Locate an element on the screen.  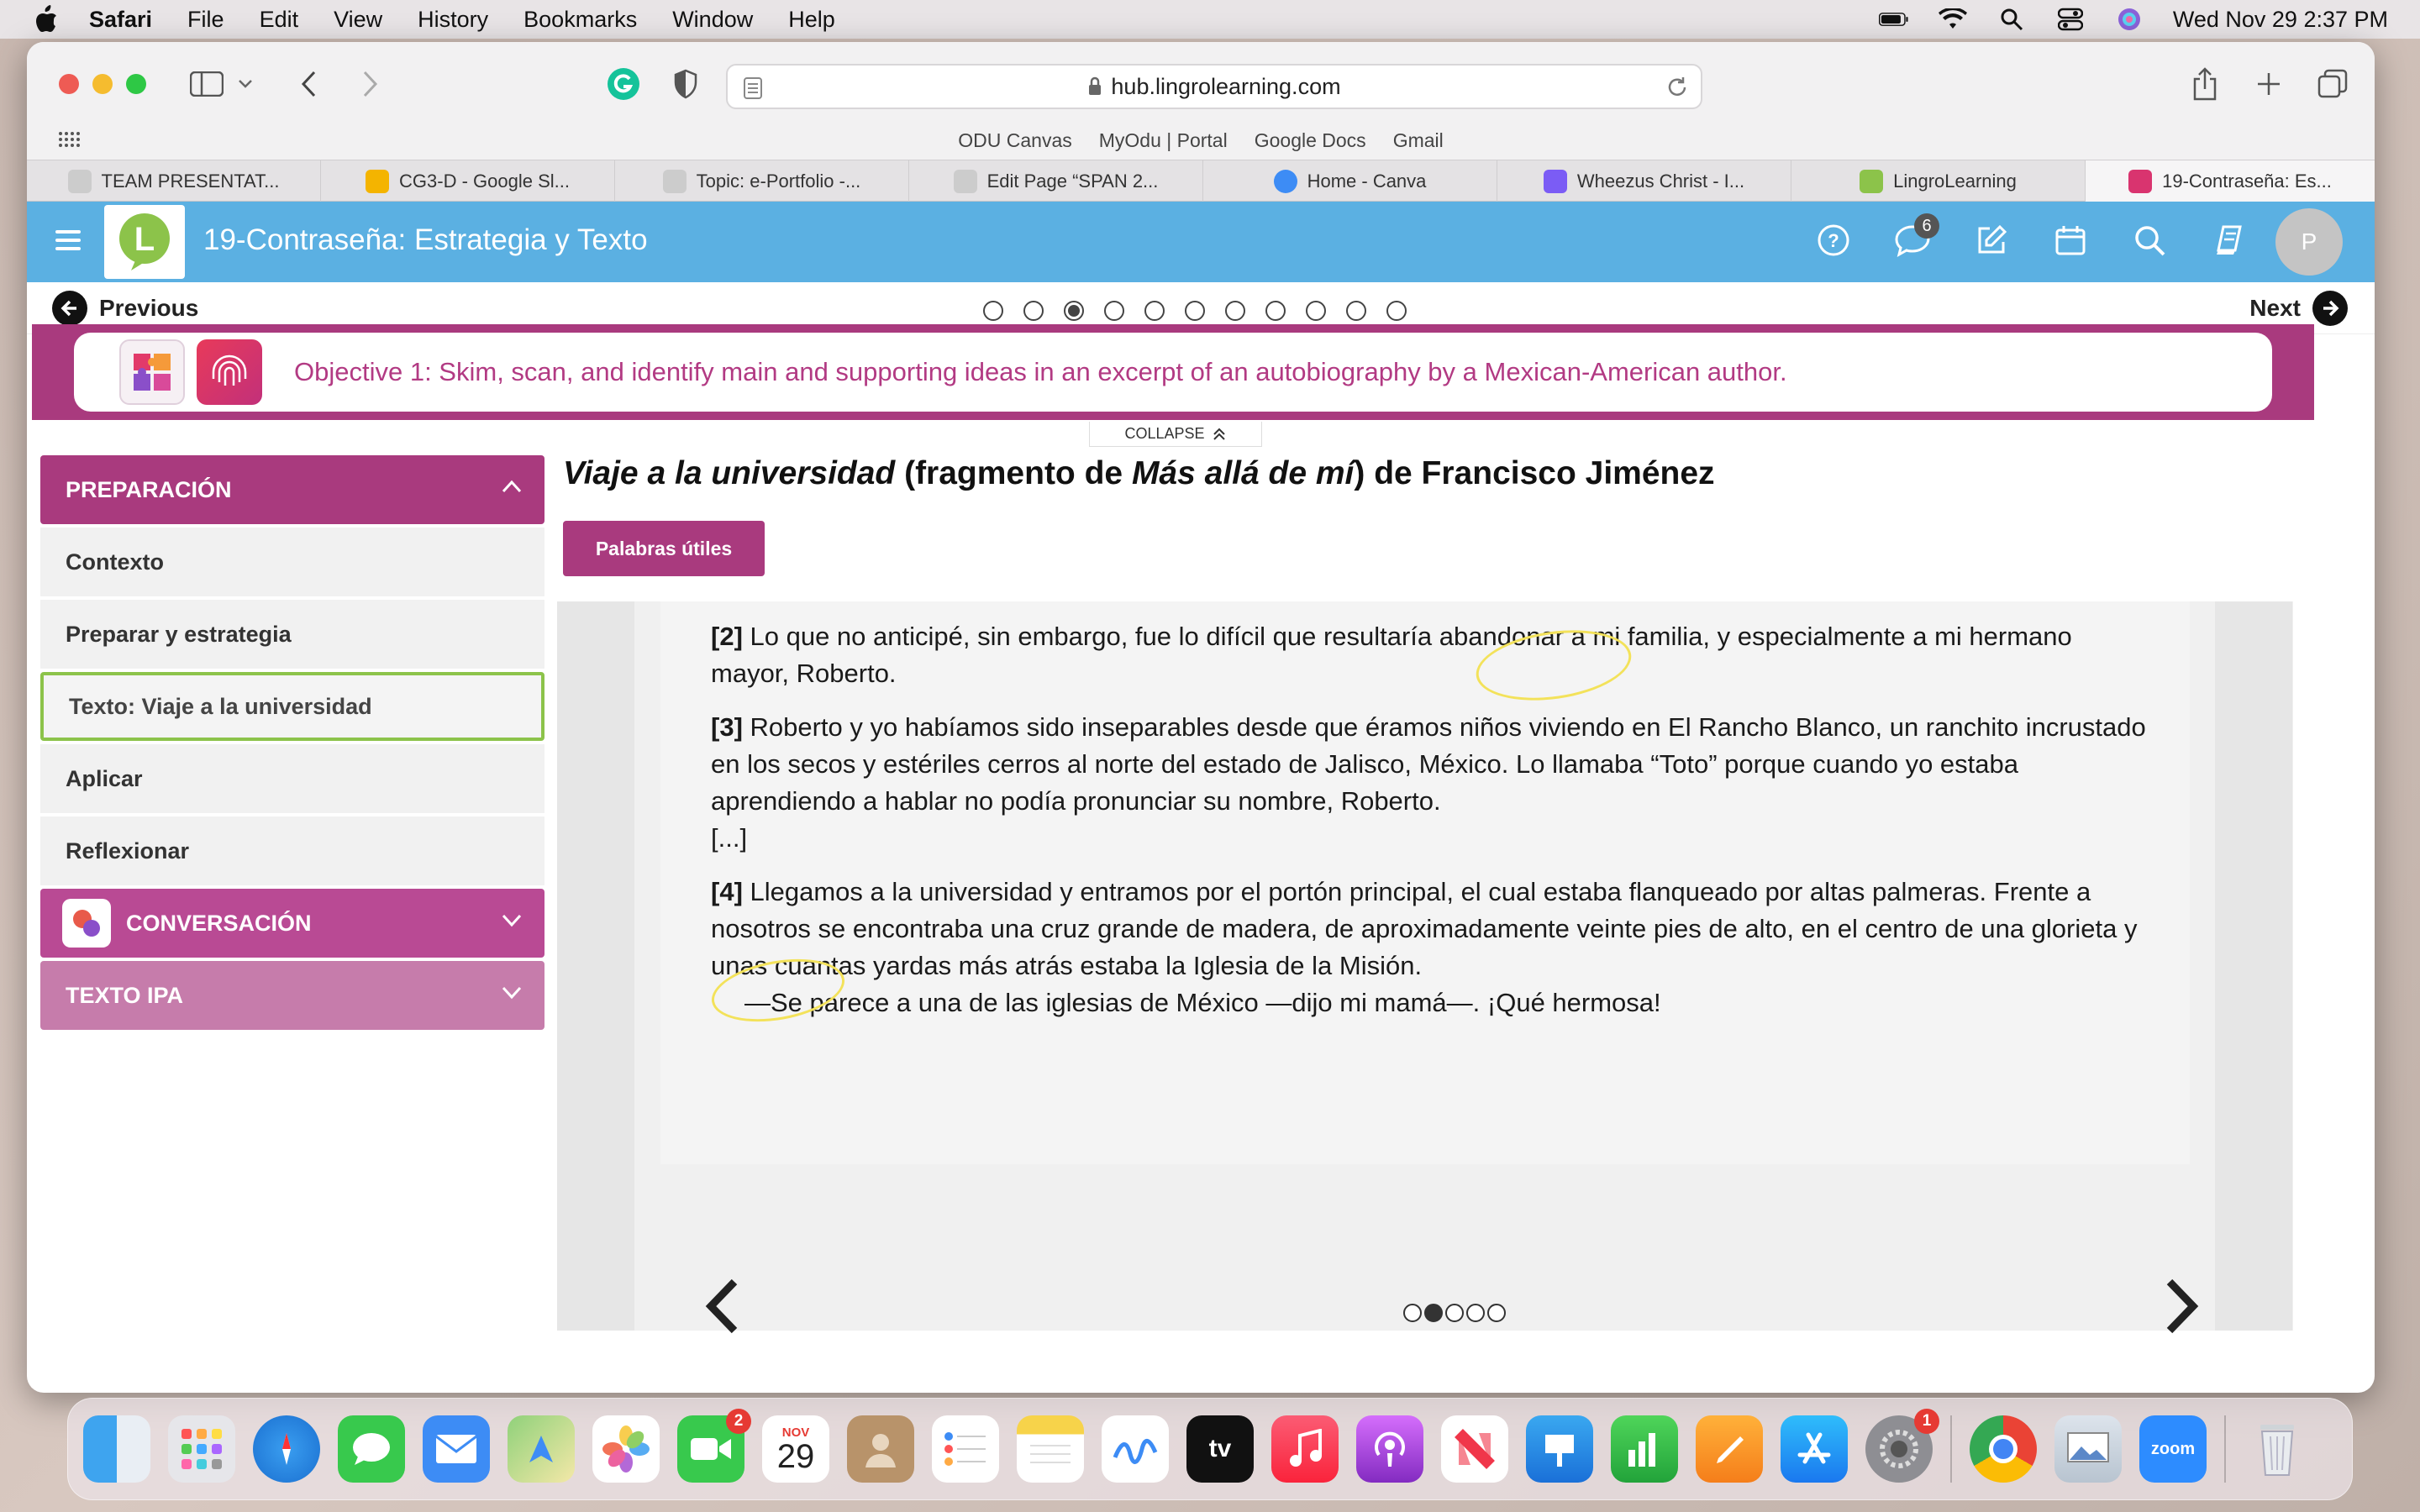
siri-icon is located at coordinates (2129, 19).